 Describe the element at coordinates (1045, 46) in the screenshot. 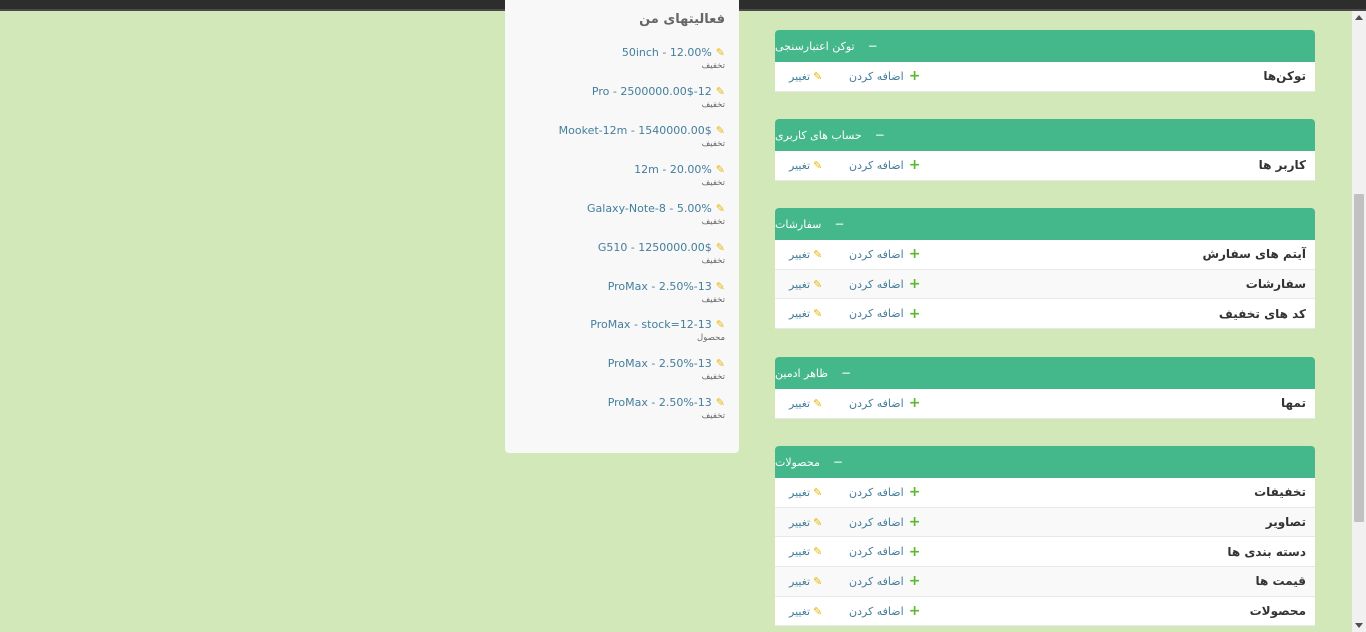

I see `module-header: − توکن اعتبارسنجی` at that location.